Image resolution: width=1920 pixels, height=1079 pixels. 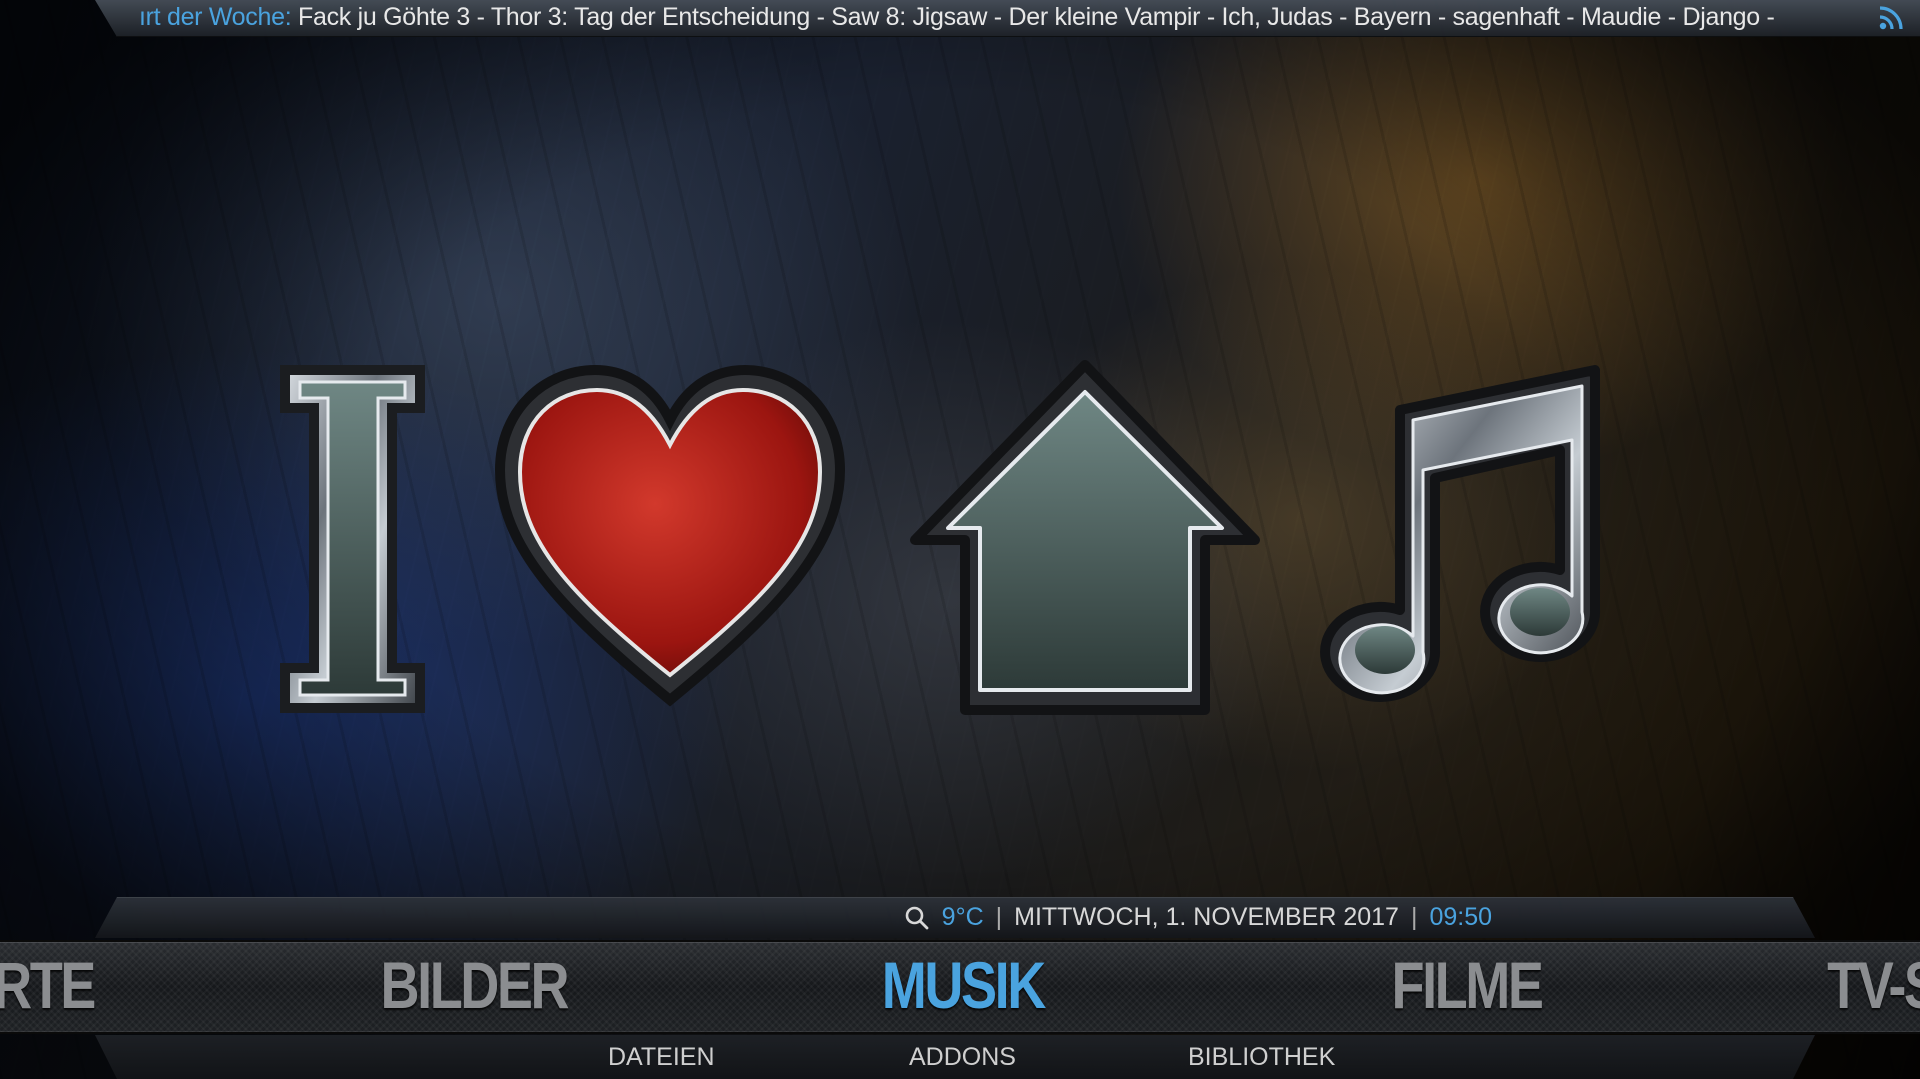 I want to click on weather-temperature: 9°C, so click(x=963, y=917).